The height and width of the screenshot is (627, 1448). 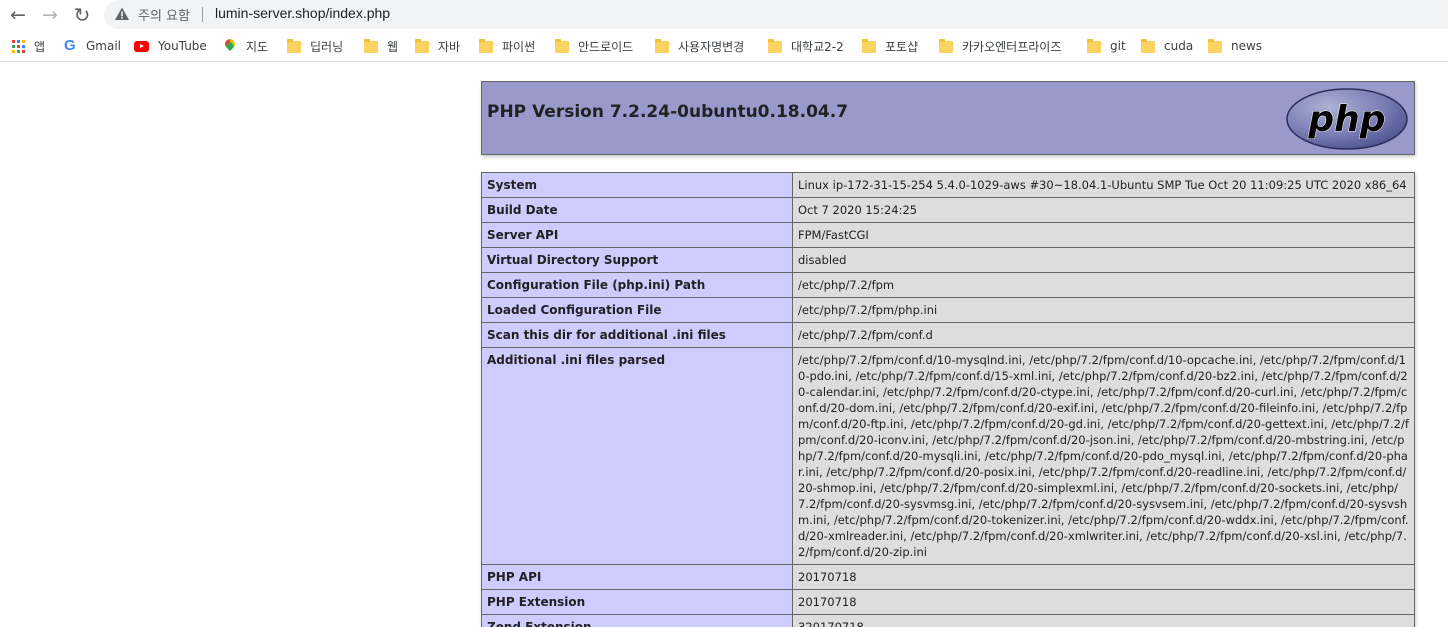 What do you see at coordinates (637, 285) in the screenshot?
I see `config-key-cell: Configuration File (php.ini) Path` at bounding box center [637, 285].